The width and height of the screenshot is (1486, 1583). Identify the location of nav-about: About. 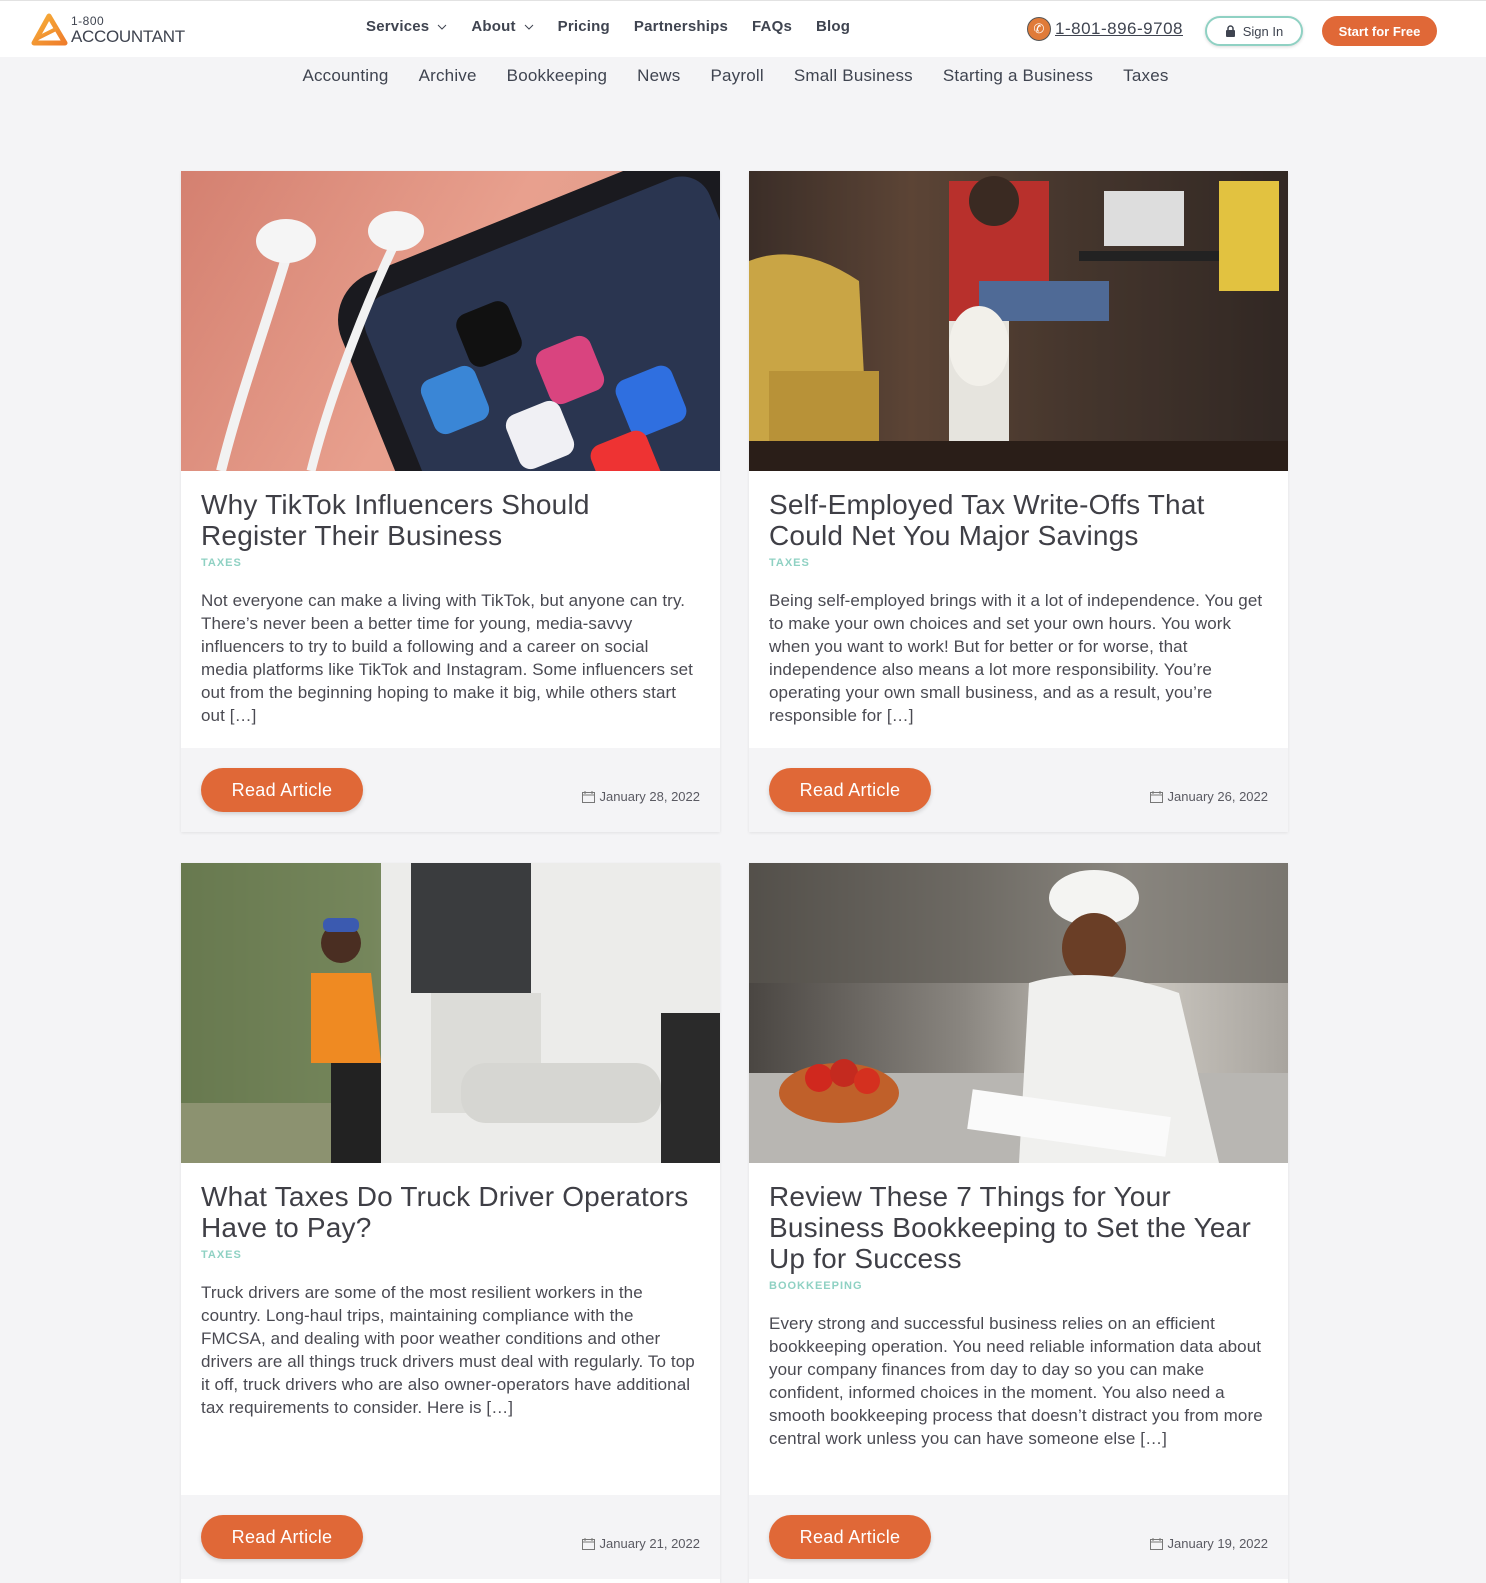
(502, 26).